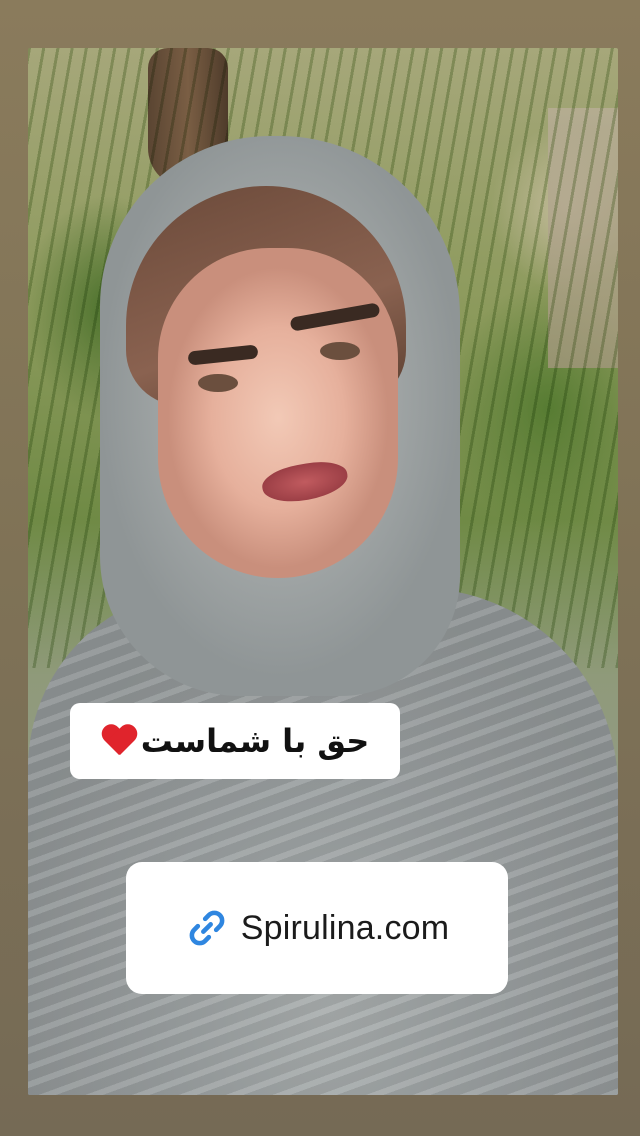 The width and height of the screenshot is (640, 1136). Describe the element at coordinates (340, 351) in the screenshot. I see `right-eye` at that location.